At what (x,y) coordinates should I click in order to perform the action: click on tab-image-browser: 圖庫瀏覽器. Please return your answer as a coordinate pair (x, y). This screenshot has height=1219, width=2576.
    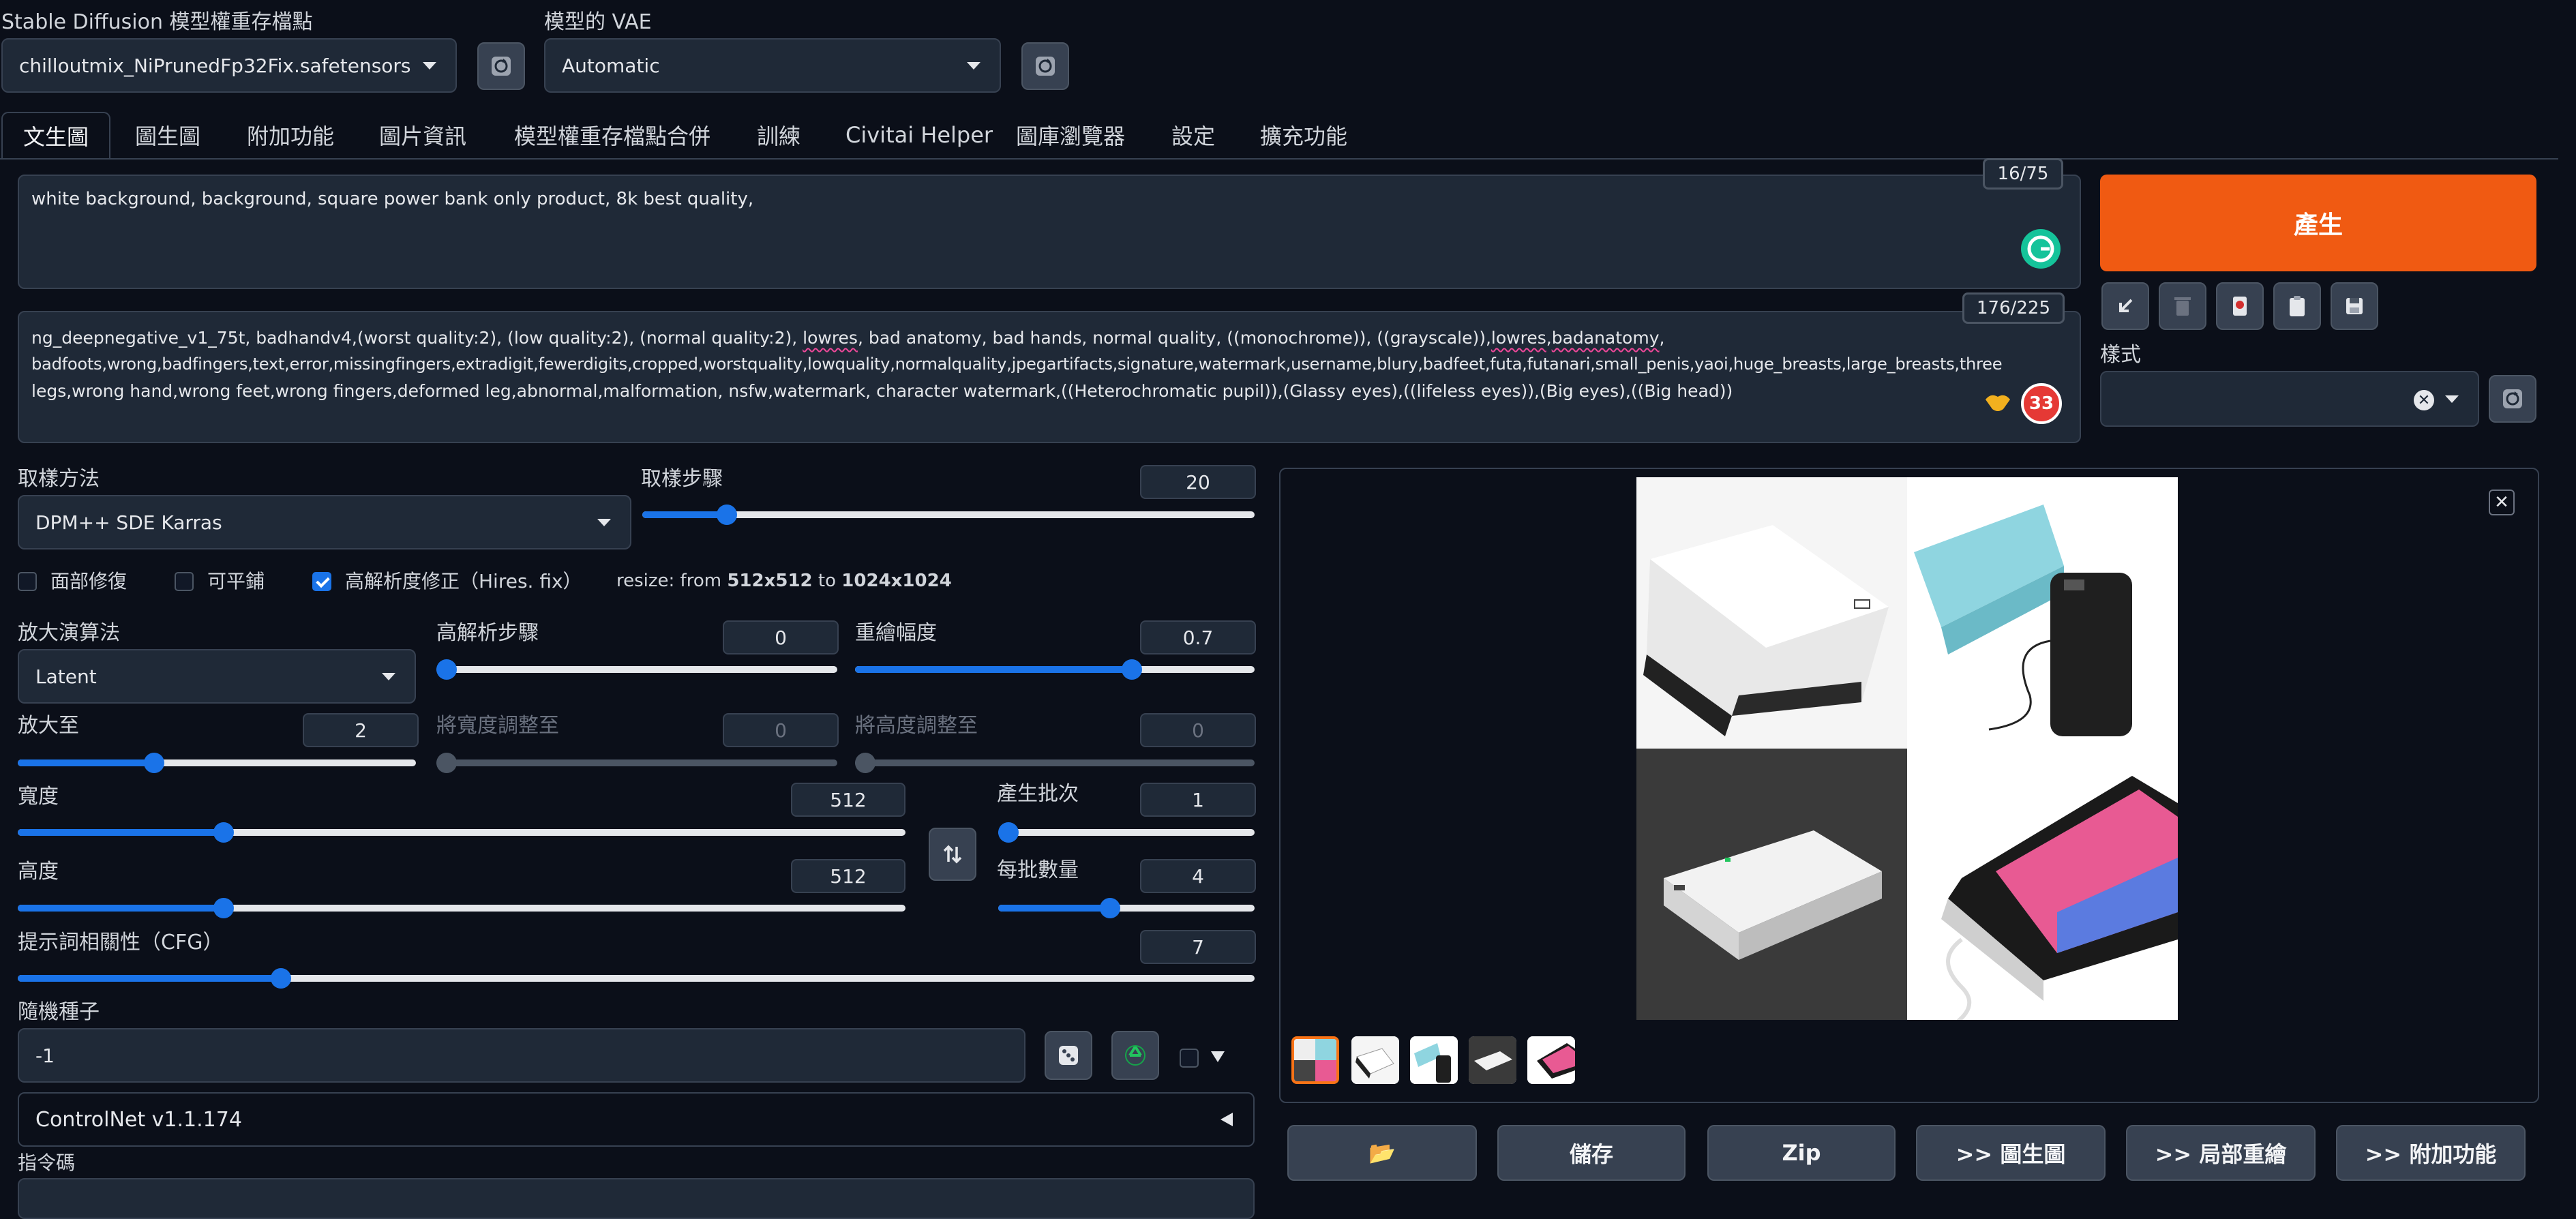
    Looking at the image, I should click on (1070, 135).